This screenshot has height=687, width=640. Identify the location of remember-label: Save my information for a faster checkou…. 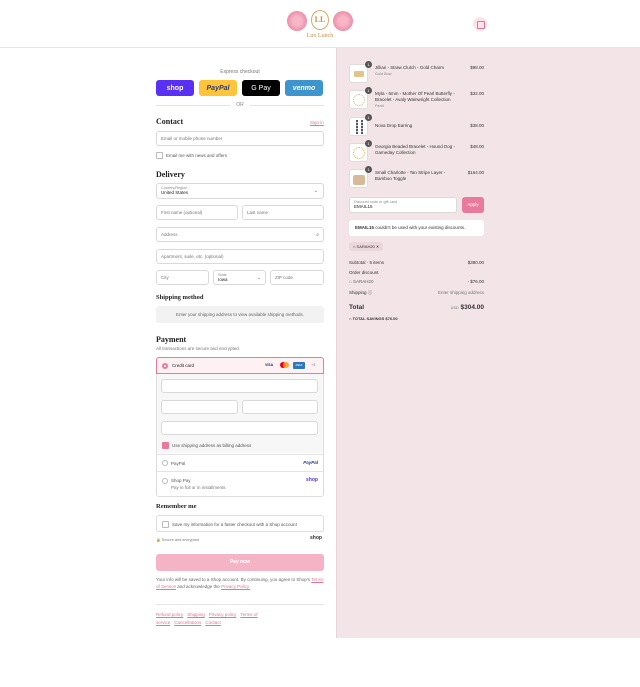
(234, 524).